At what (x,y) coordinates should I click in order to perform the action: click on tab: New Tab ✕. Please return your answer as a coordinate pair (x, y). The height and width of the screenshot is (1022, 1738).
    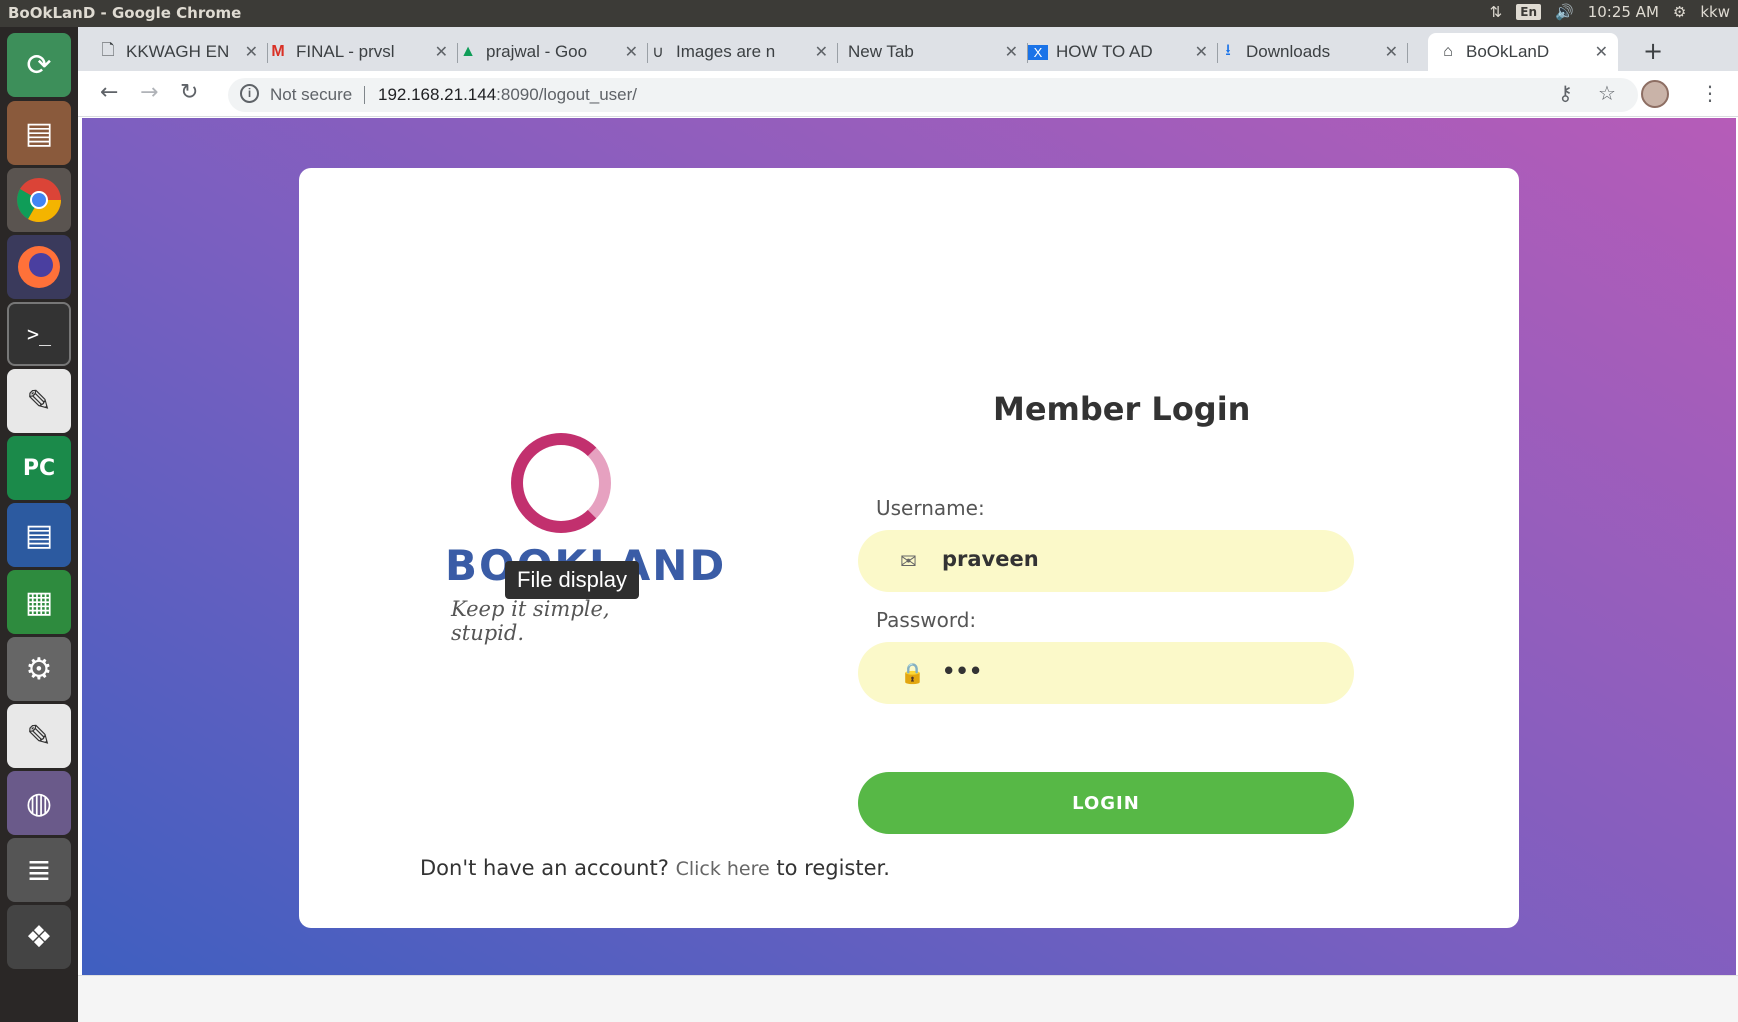
    Looking at the image, I should click on (933, 52).